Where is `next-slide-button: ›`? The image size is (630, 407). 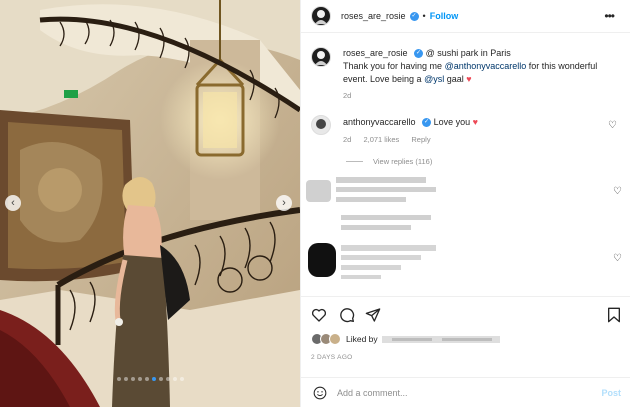
next-slide-button: › is located at coordinates (284, 203).